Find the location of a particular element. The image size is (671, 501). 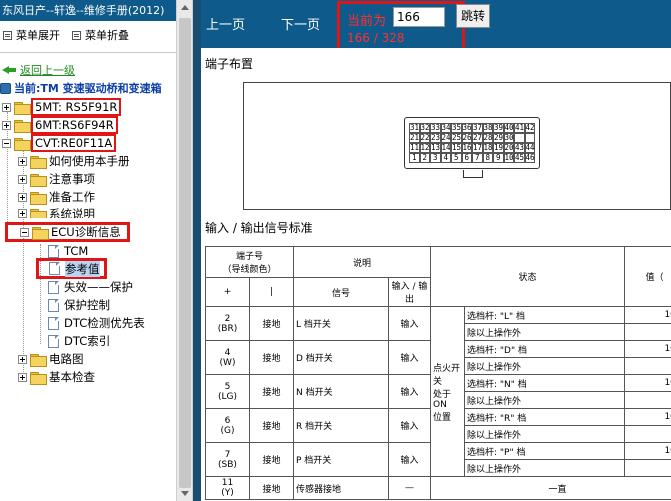

collapse-menu-label: 菜单折叠 is located at coordinates (107, 35).